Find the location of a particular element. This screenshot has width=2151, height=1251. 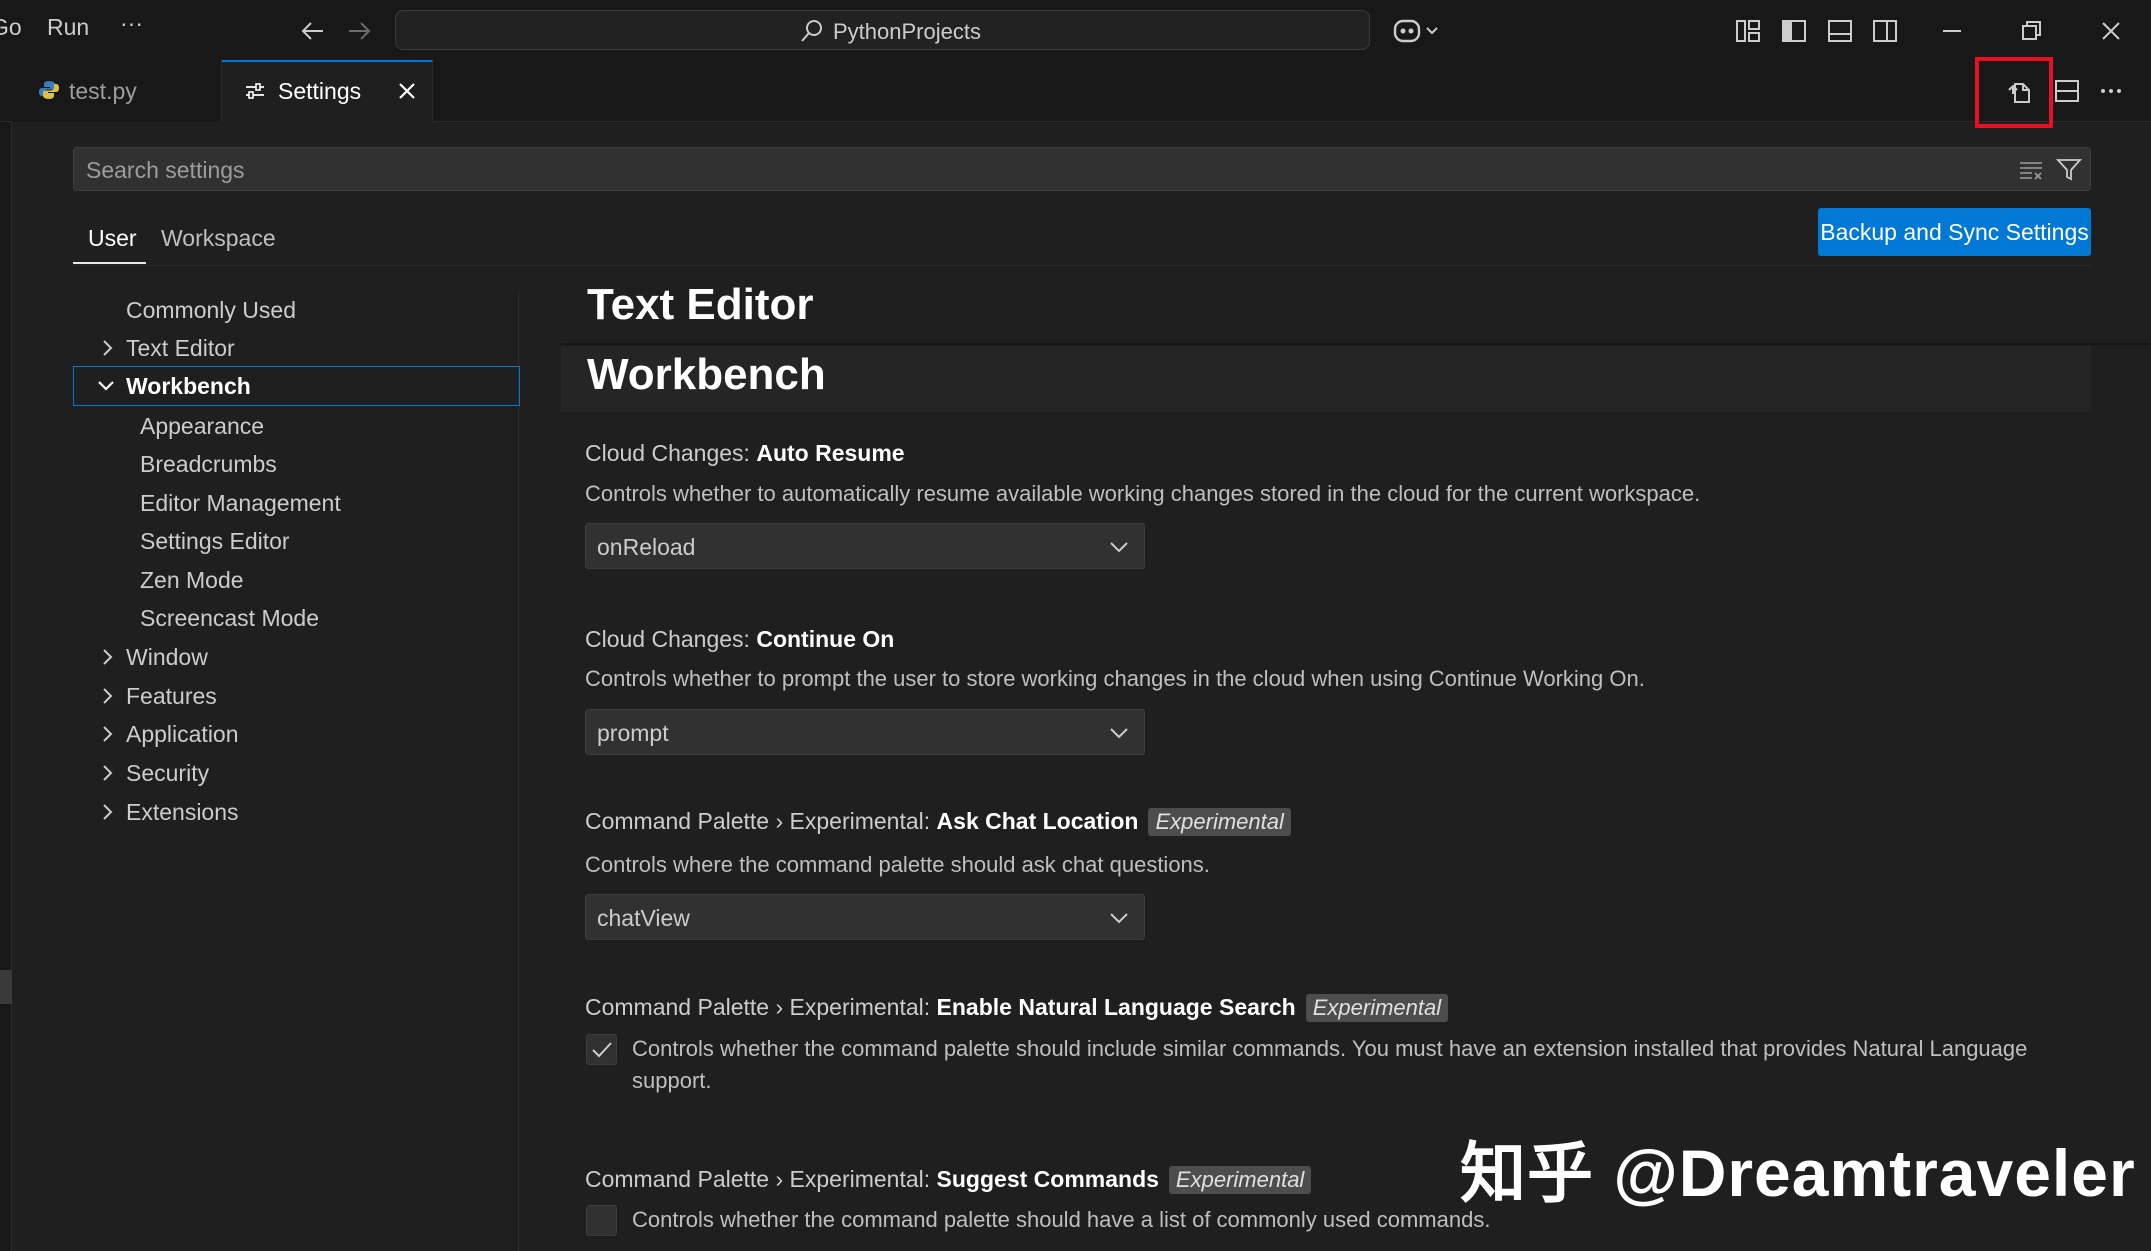

toc-workbench: Workbench is located at coordinates (188, 386).